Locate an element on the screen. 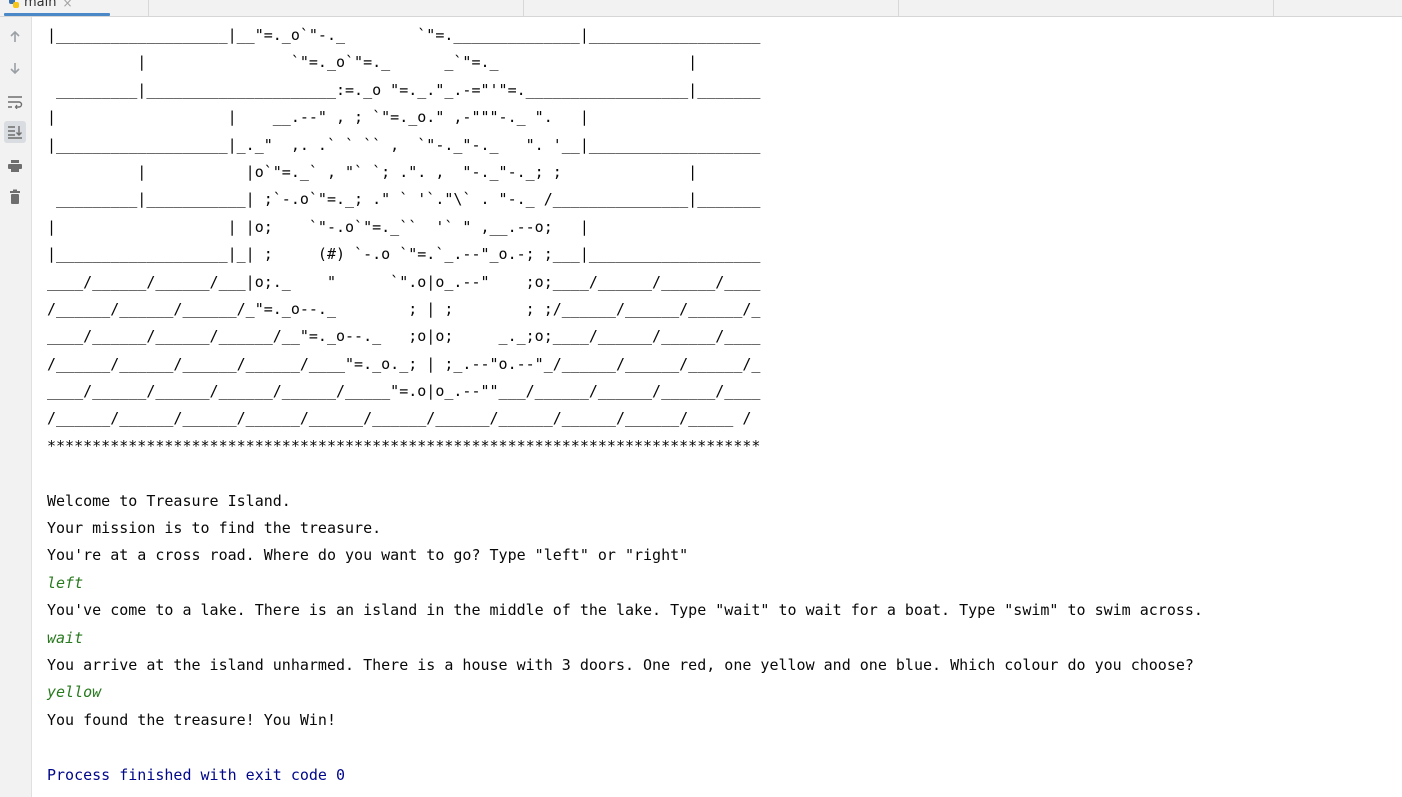 This screenshot has height=797, width=1402. ascii-art-line: | `"=._o`"=._ _`"=._ | is located at coordinates (372, 62).